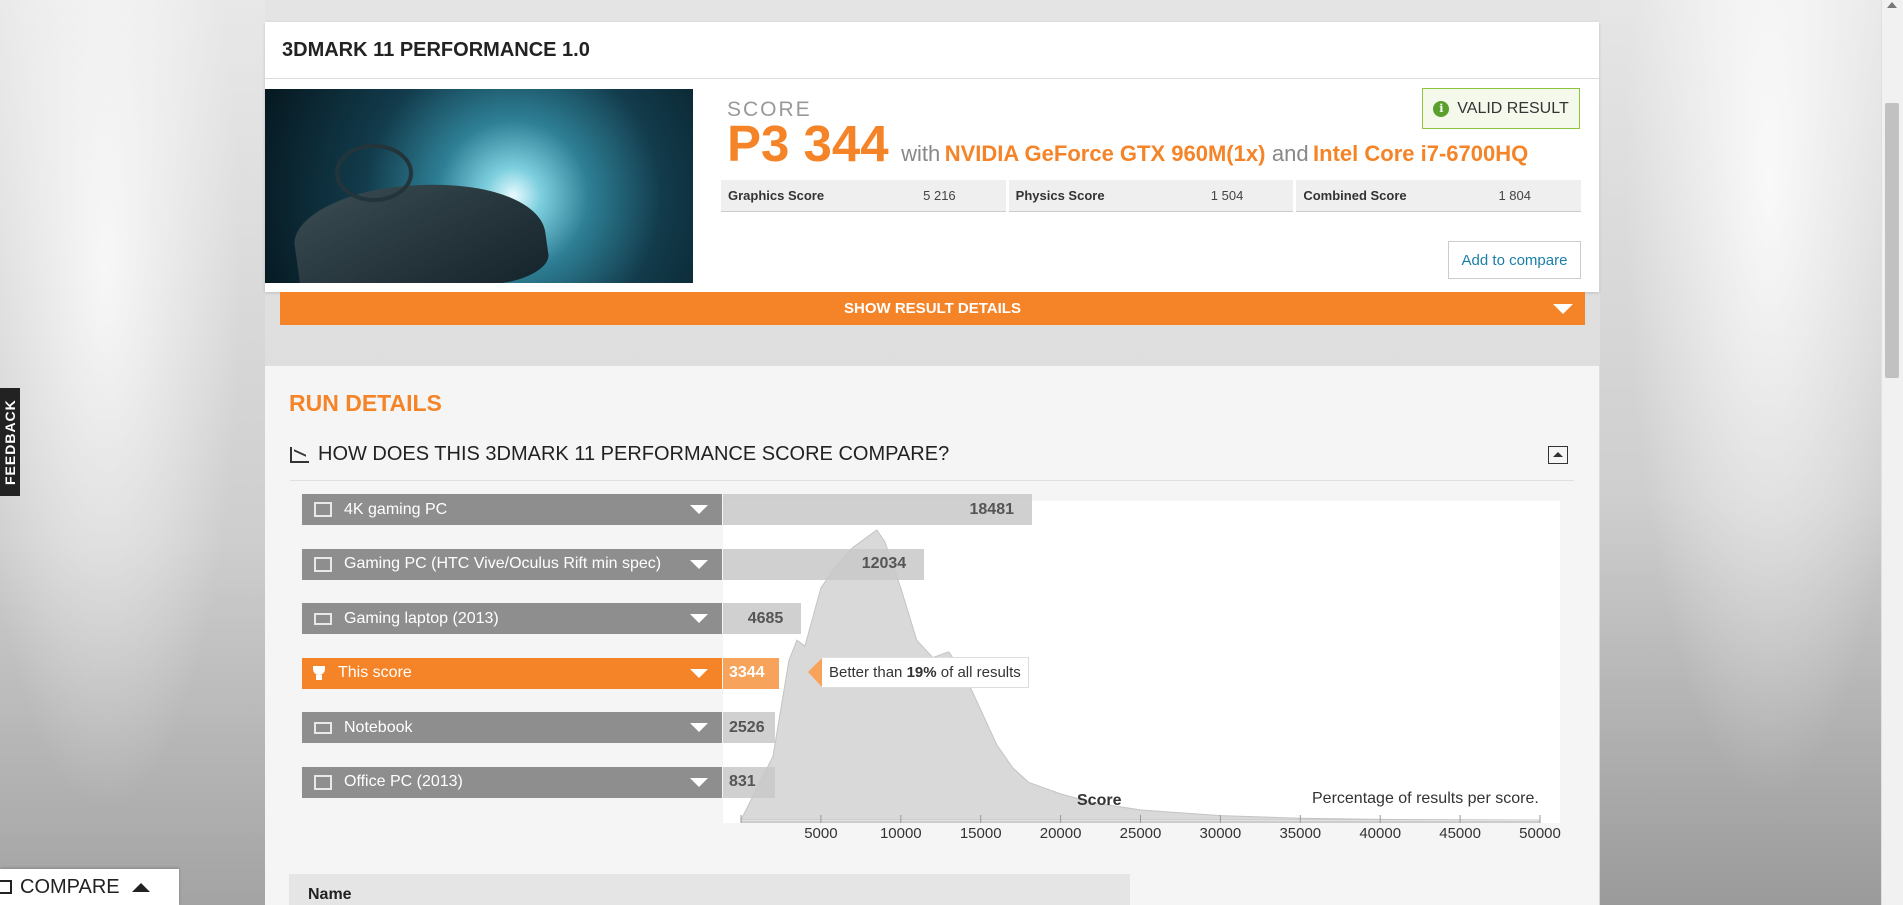 Image resolution: width=1903 pixels, height=905 pixels. Describe the element at coordinates (1420, 153) in the screenshot. I see `cpu-link: Intel Core i7-6700HQ` at that location.